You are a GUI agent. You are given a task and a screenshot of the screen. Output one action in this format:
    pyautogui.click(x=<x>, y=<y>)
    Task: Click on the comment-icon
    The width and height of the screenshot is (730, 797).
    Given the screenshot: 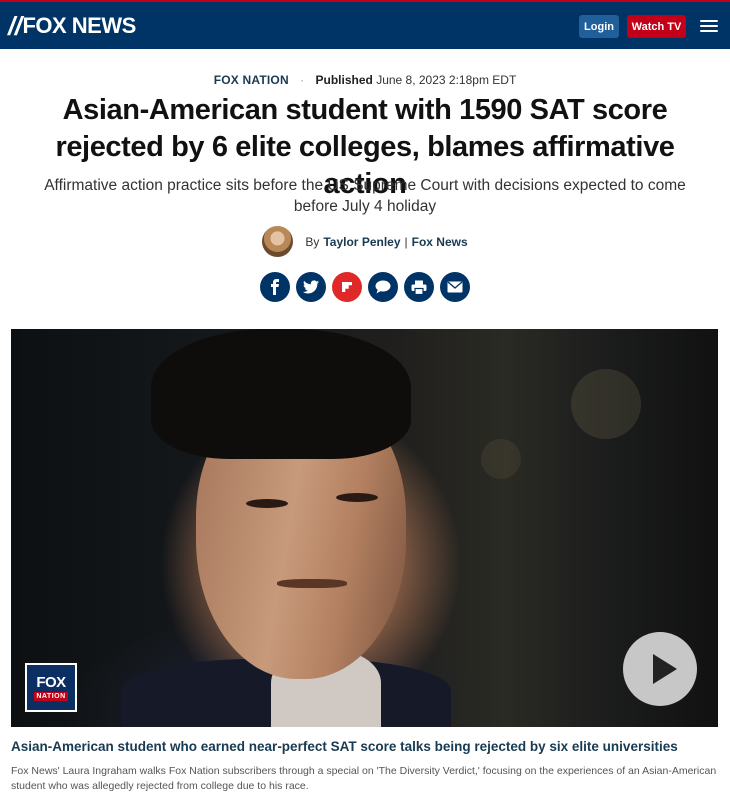 What is the action you would take?
    pyautogui.click(x=383, y=287)
    